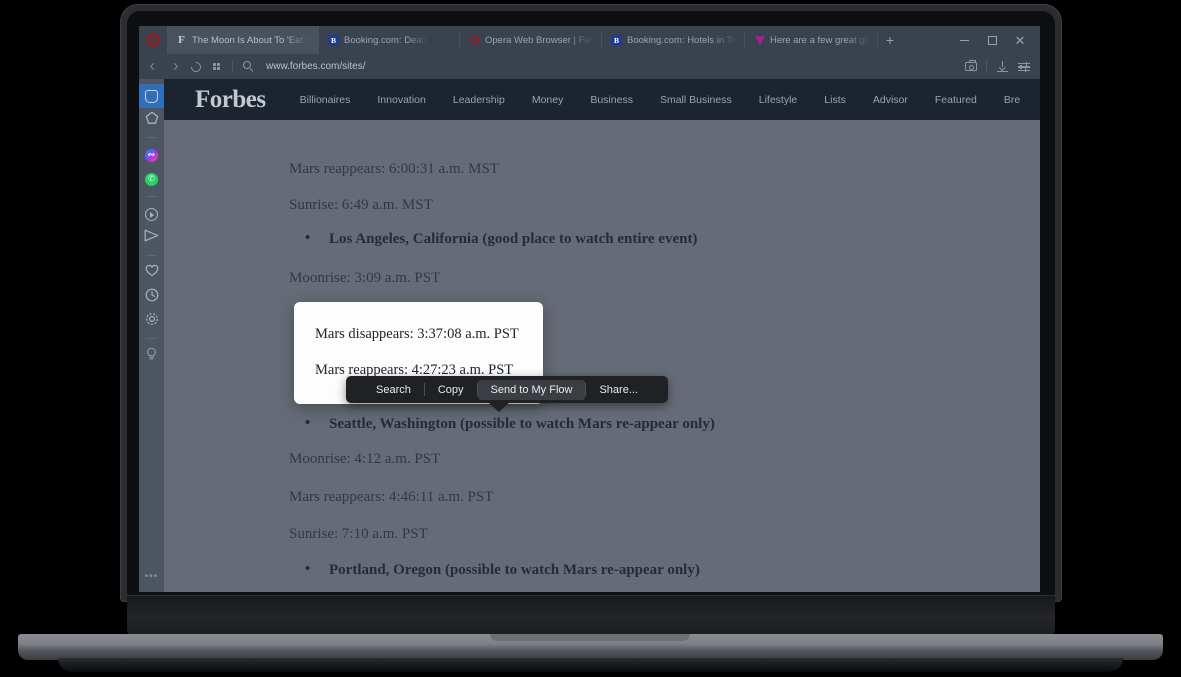 The height and width of the screenshot is (677, 1181). I want to click on opera-sidebar: ∾ ✆ •••, so click(151, 335).